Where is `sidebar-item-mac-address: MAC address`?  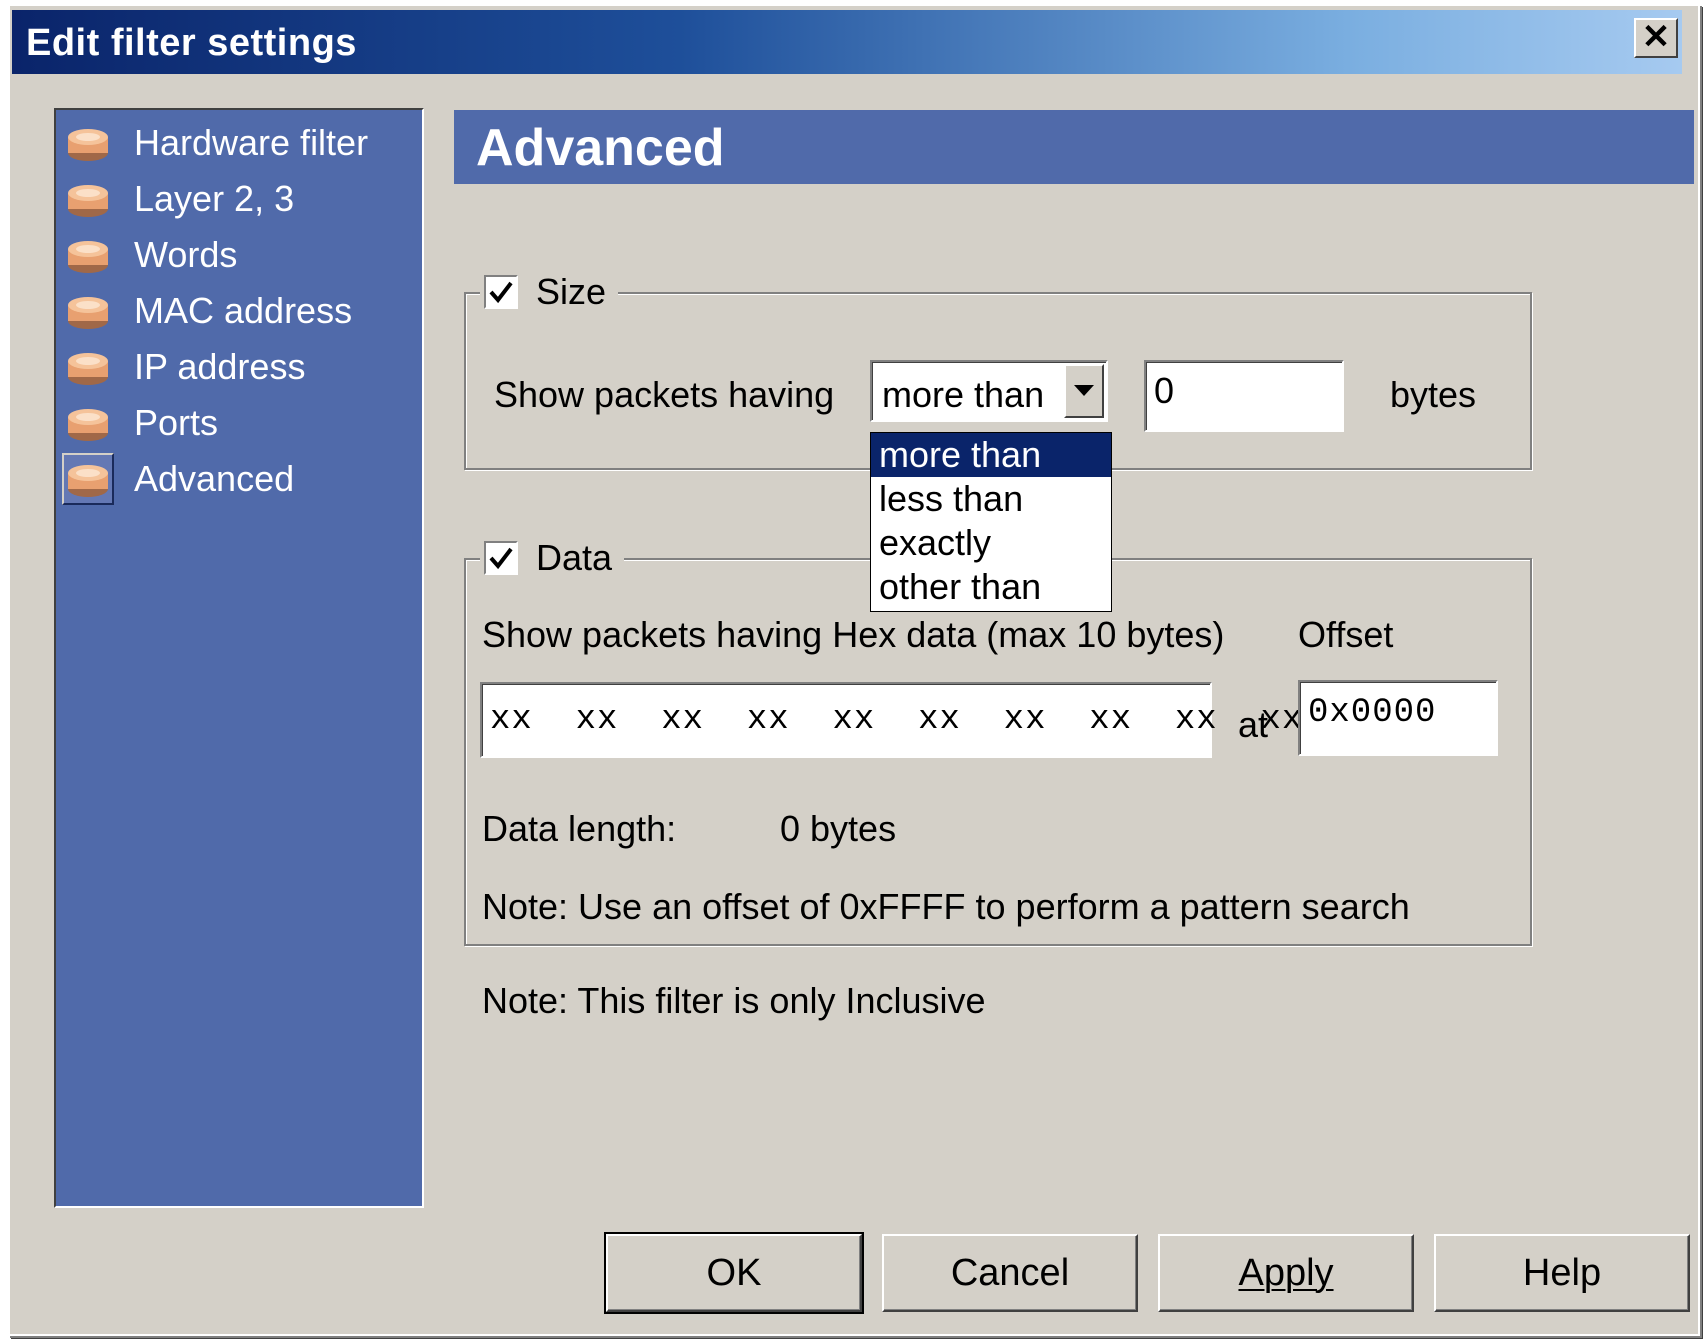 sidebar-item-mac-address: MAC address is located at coordinates (232, 311).